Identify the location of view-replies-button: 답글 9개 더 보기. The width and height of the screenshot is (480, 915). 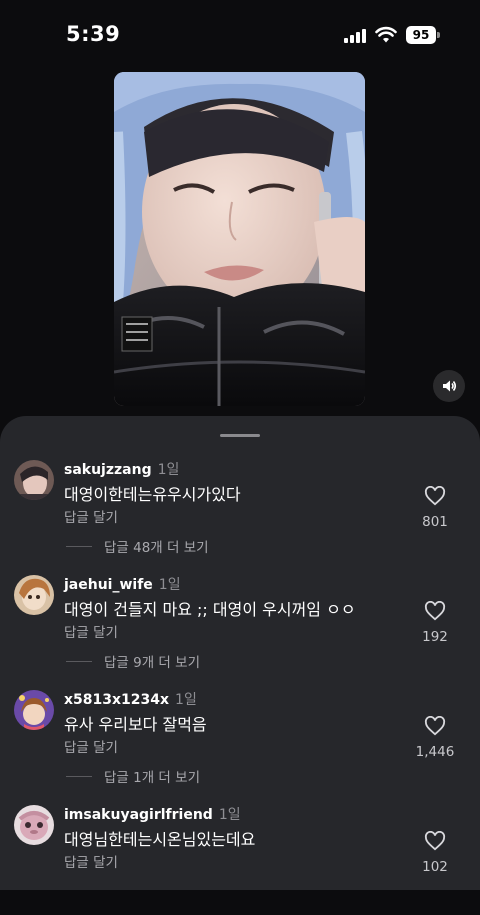
(133, 661).